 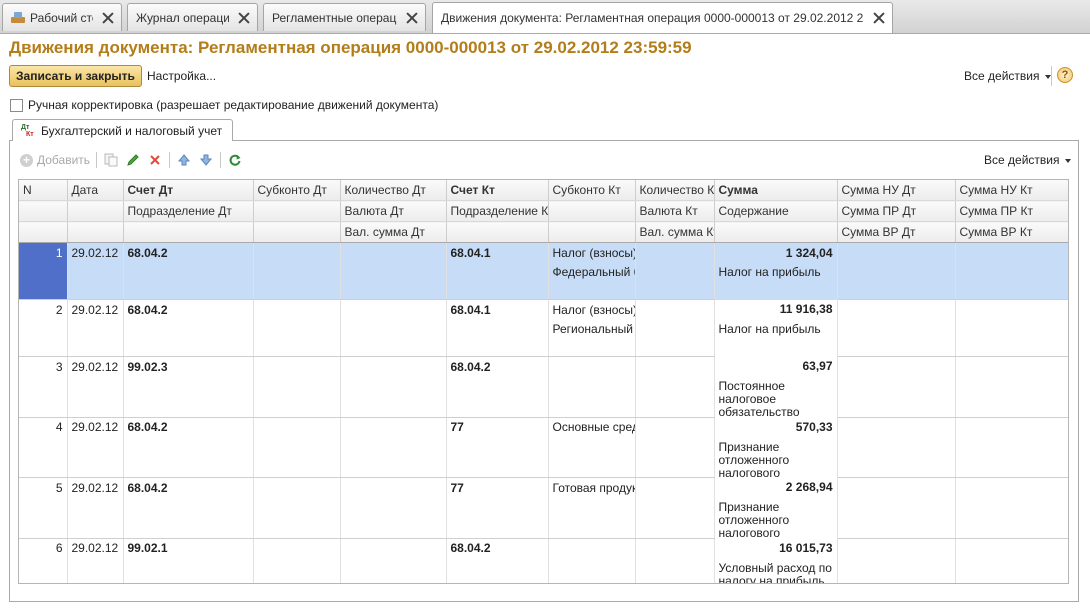 What do you see at coordinates (543, 570) in the screenshot?
I see `table-row-line2: Условный расход по налогу на прибыль` at bounding box center [543, 570].